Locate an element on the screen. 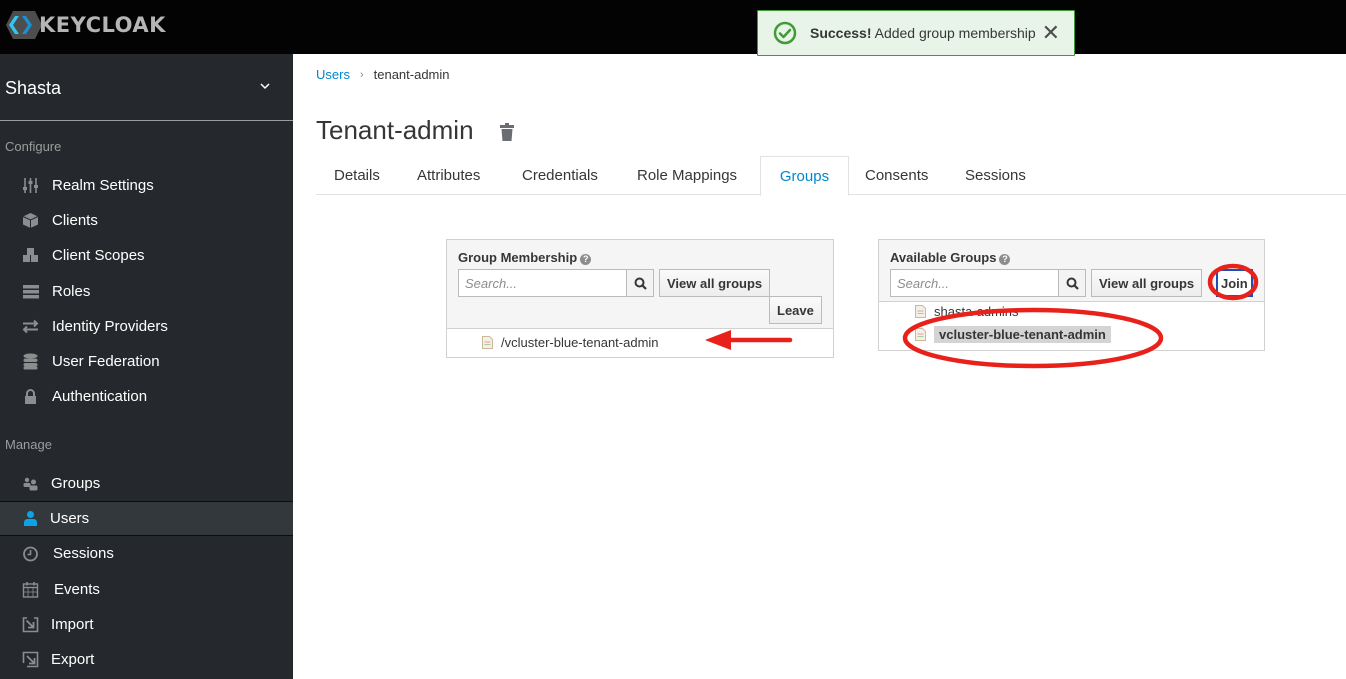 Image resolution: width=1346 pixels, height=679 pixels. list-icon is located at coordinates (31, 292).